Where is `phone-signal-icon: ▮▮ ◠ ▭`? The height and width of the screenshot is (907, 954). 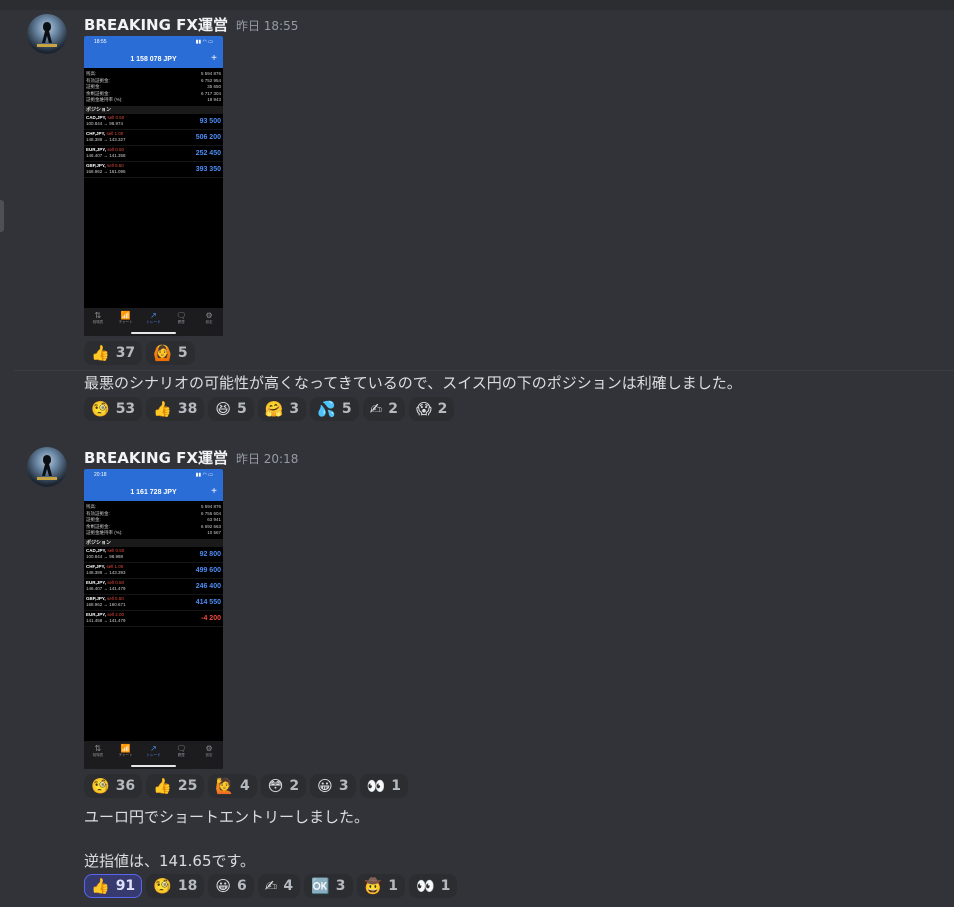
phone-signal-icon: ▮▮ ◠ ▭ is located at coordinates (204, 475).